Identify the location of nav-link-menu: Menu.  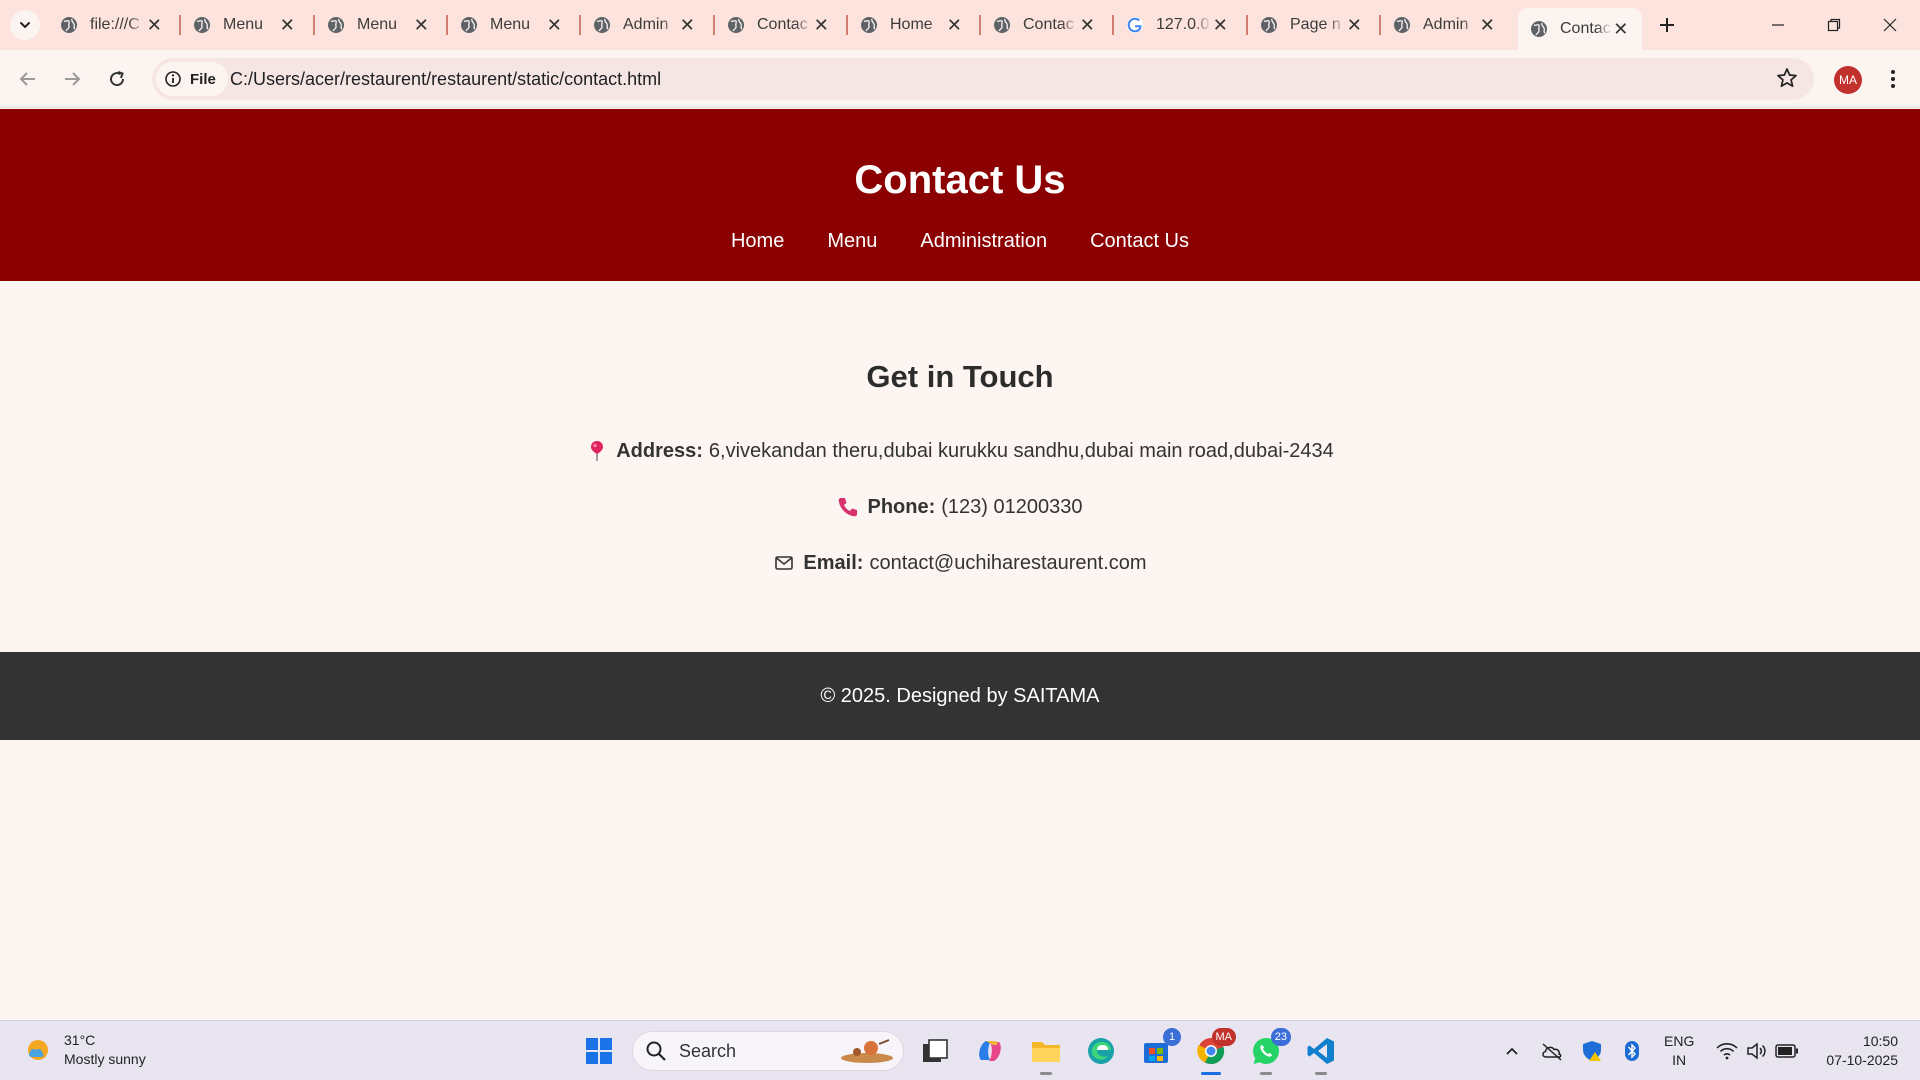
(852, 241).